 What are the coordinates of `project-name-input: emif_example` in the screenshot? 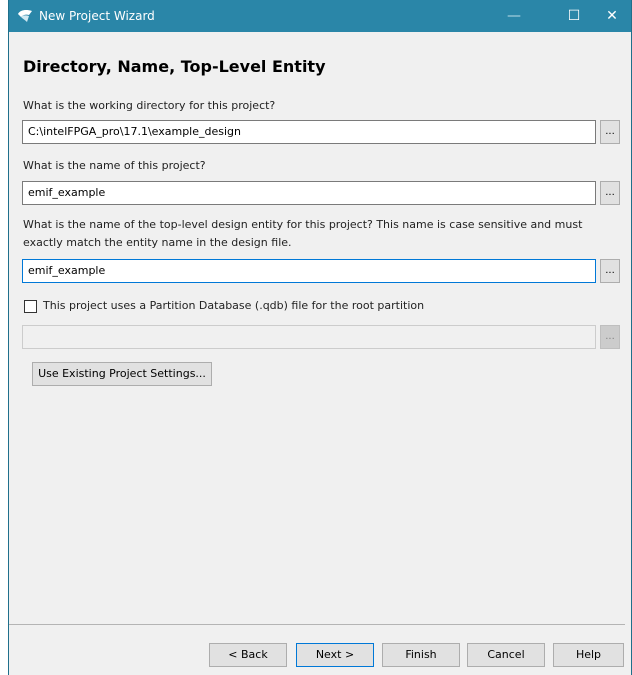 It's located at (309, 193).